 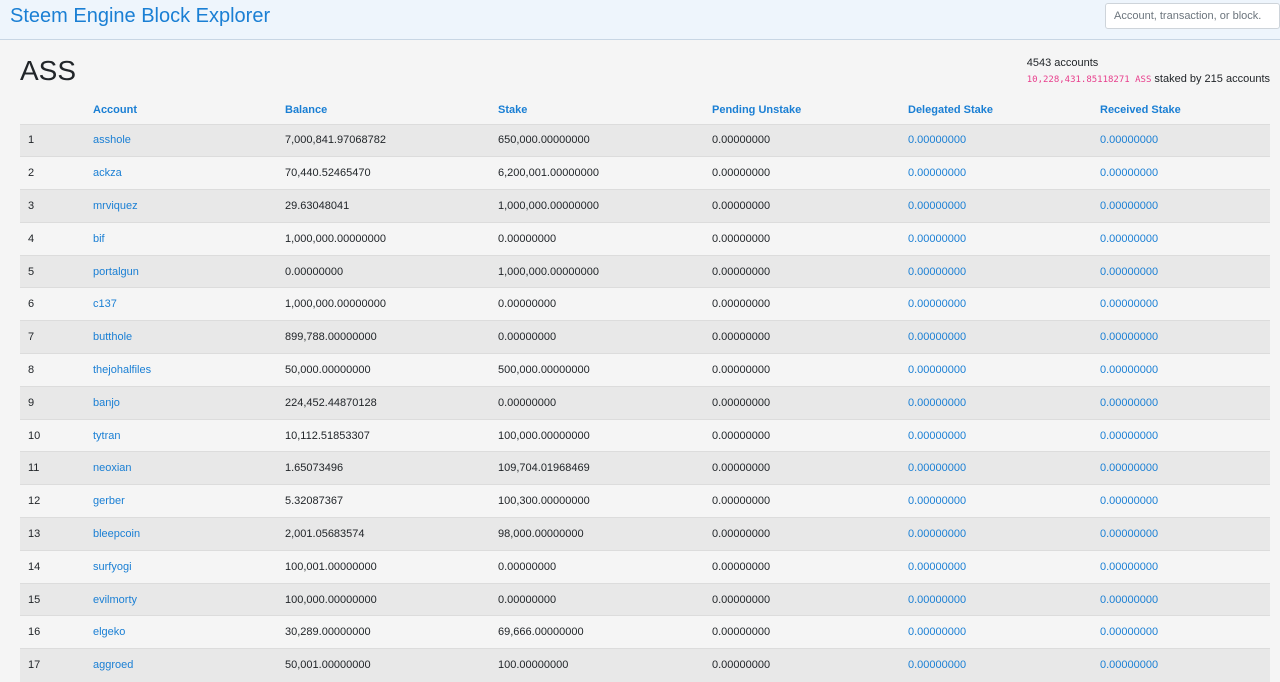 What do you see at coordinates (328, 369) in the screenshot?
I see `balance-cell: 50,000.00000000` at bounding box center [328, 369].